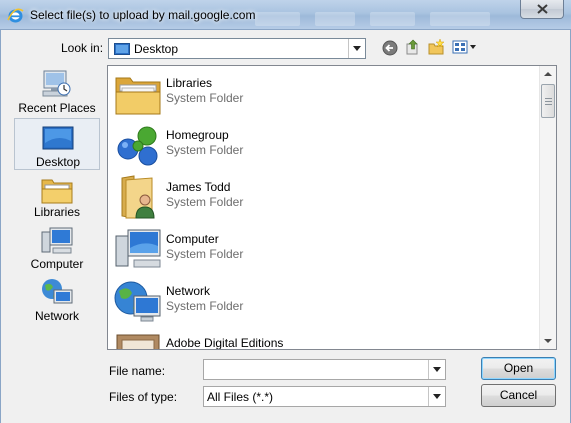  Describe the element at coordinates (323, 92) in the screenshot. I see `list-item: Libraries System Folder` at that location.